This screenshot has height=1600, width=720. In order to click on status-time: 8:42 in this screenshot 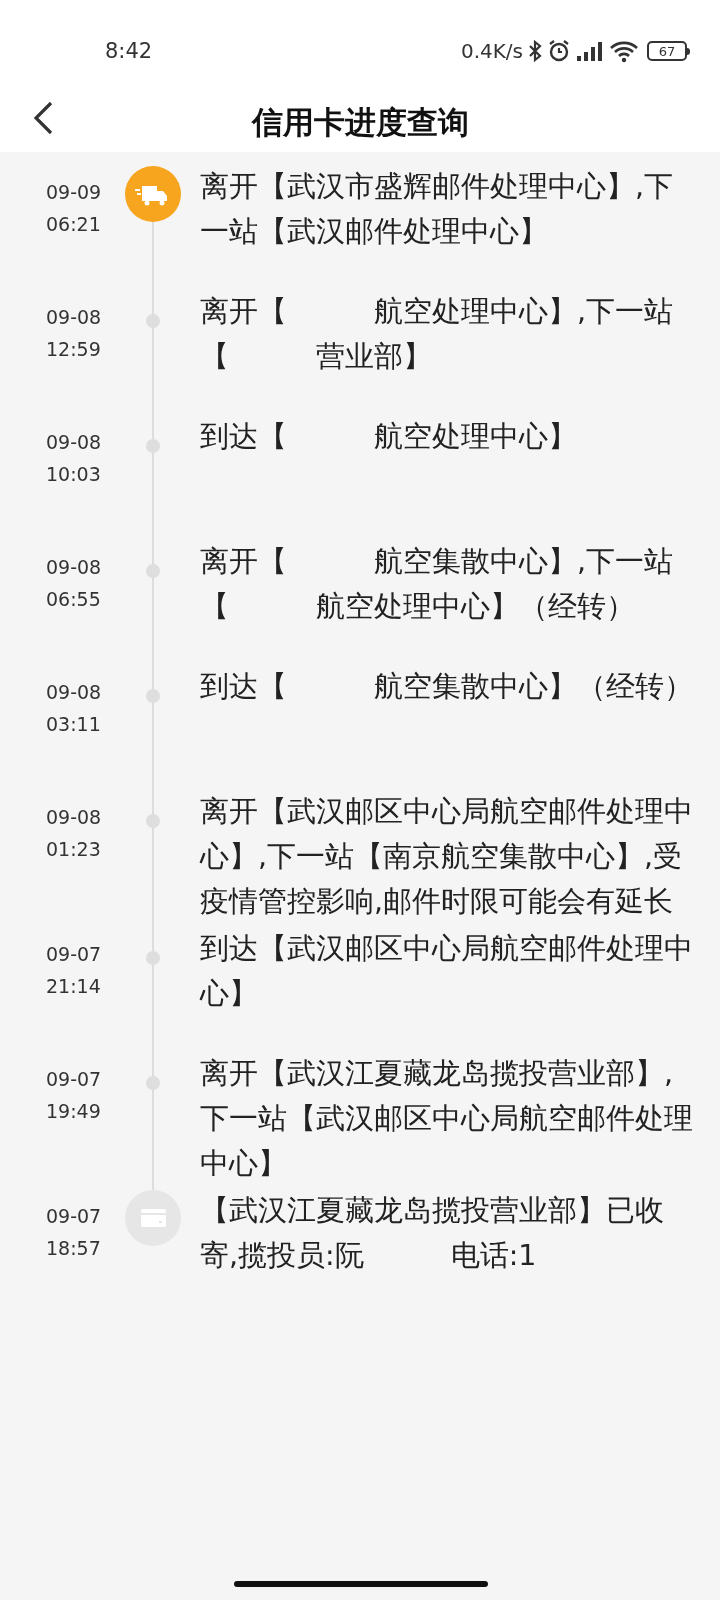, I will do `click(129, 51)`.